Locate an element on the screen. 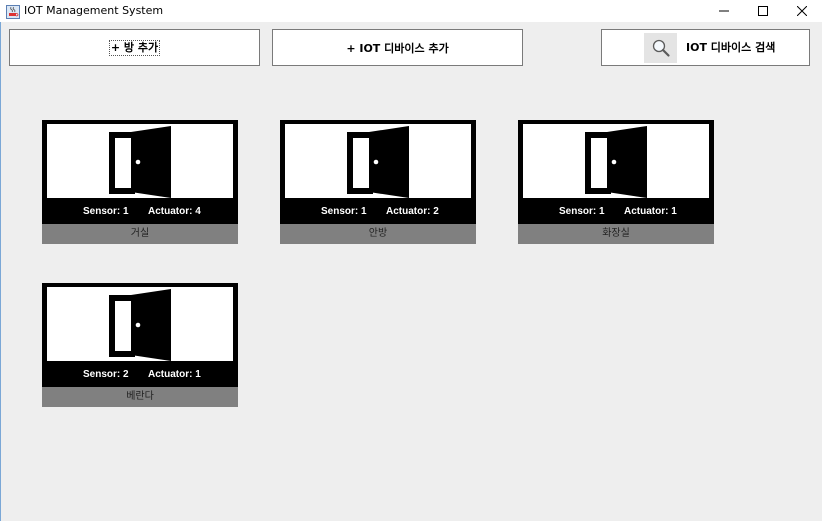 This screenshot has height=521, width=822. room-name: 안방 is located at coordinates (378, 234).